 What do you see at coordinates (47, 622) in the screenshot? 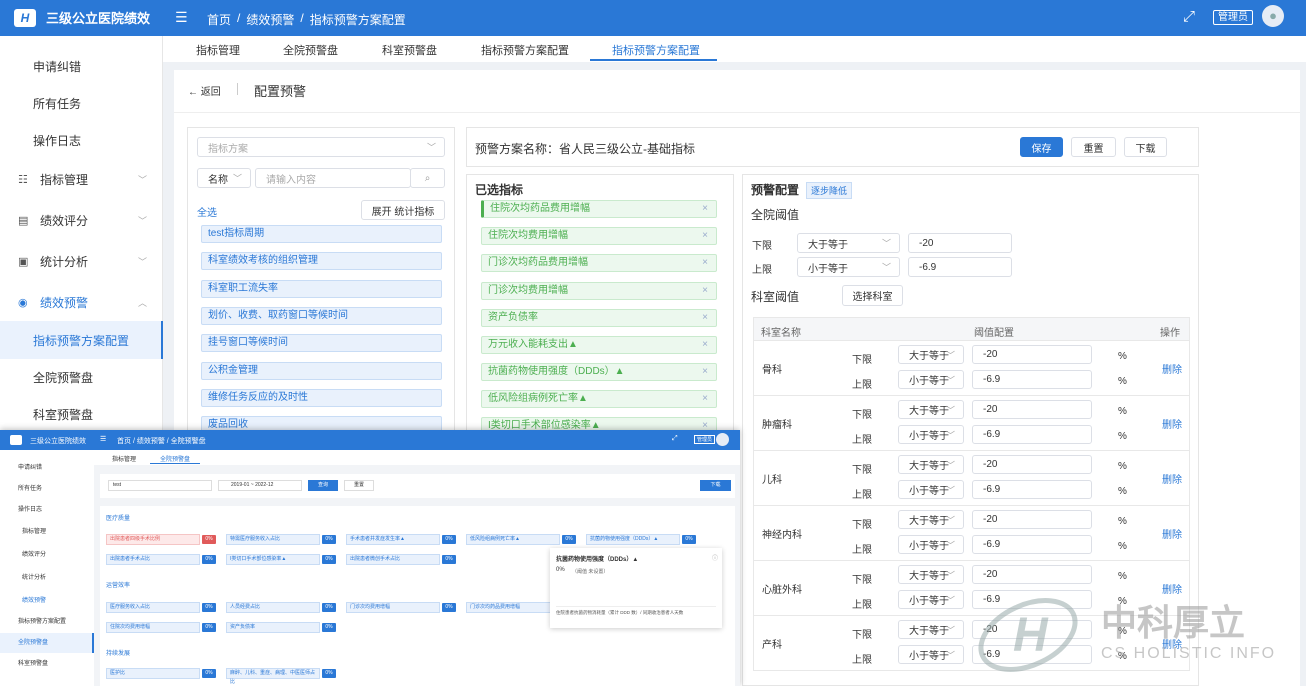
I see `preview-sidebar-item: 指标预警方案配置` at bounding box center [47, 622].